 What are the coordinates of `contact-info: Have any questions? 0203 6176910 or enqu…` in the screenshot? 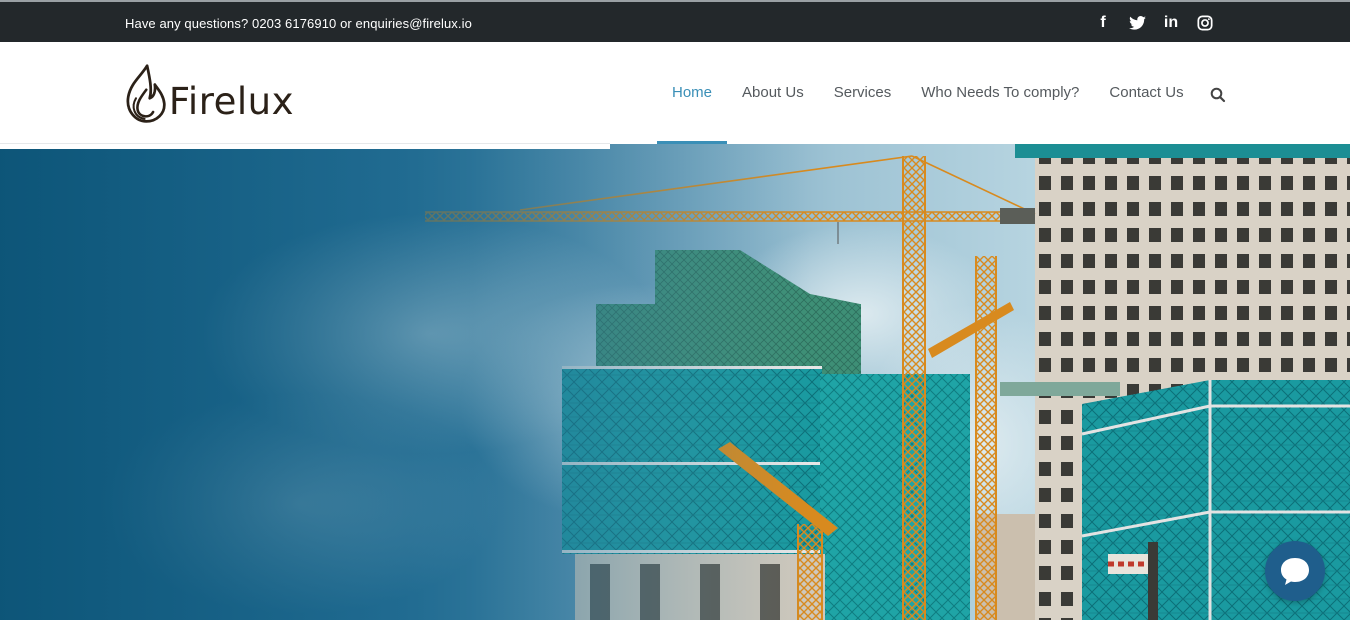 It's located at (298, 23).